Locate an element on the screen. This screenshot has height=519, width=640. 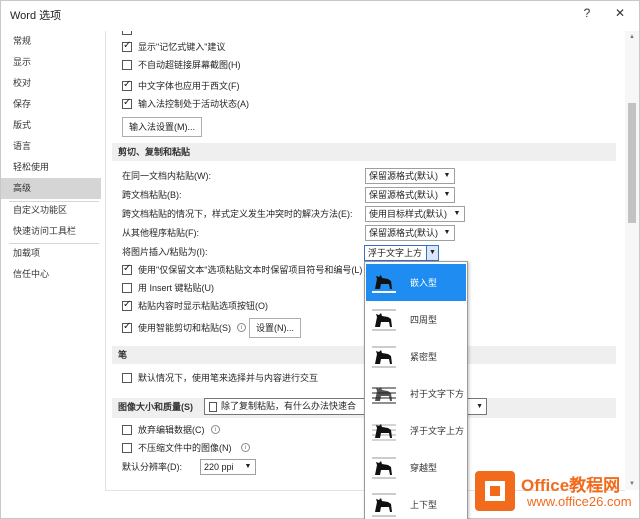
paste-other-program-select: 保留源格式(默认) ▼ is located at coordinates (410, 233).